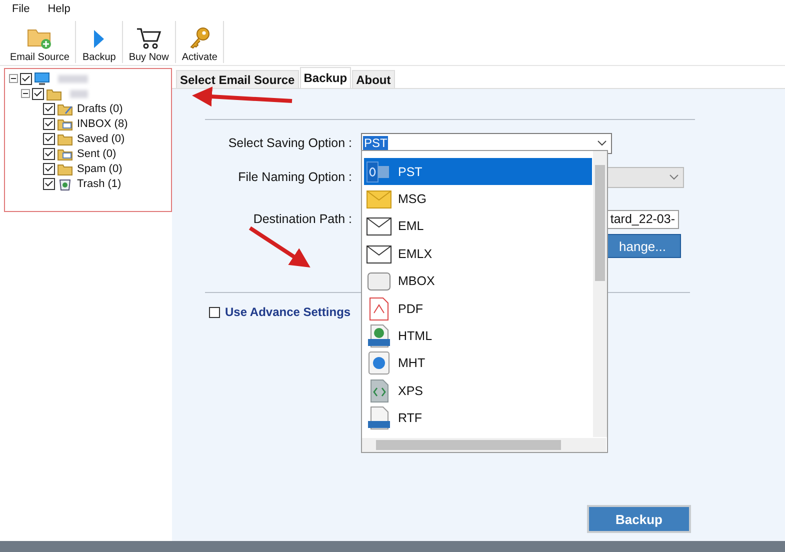 The image size is (785, 552). What do you see at coordinates (200, 38) in the screenshot?
I see `key-icon` at bounding box center [200, 38].